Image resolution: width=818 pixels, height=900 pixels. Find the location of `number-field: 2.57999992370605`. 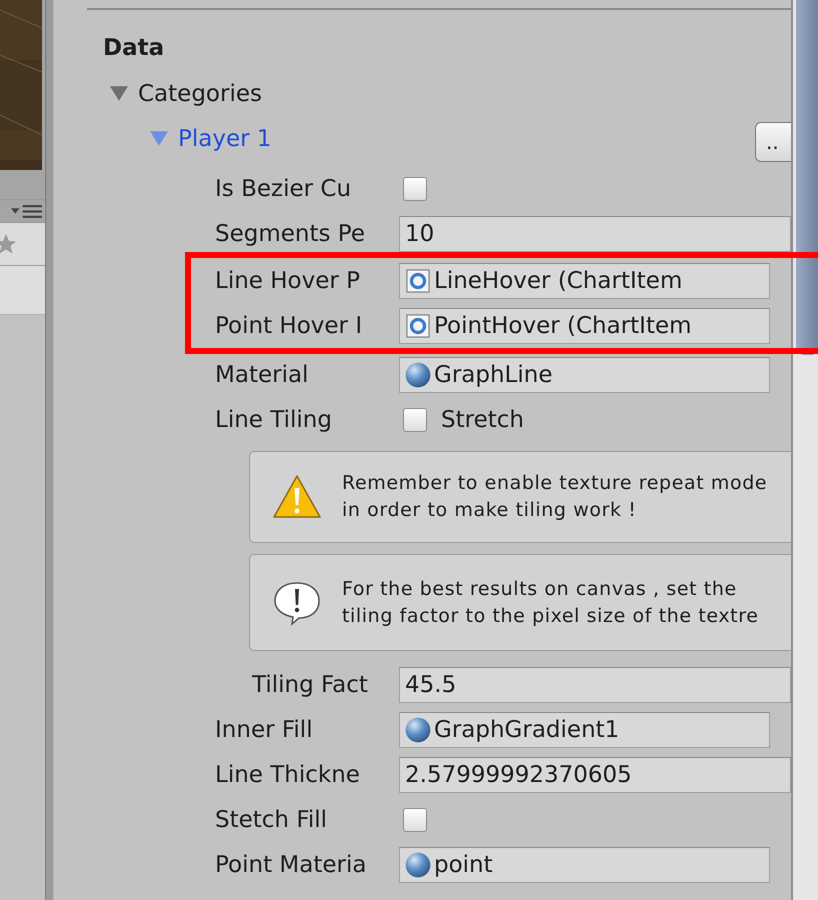

number-field: 2.57999992370605 is located at coordinates (595, 774).